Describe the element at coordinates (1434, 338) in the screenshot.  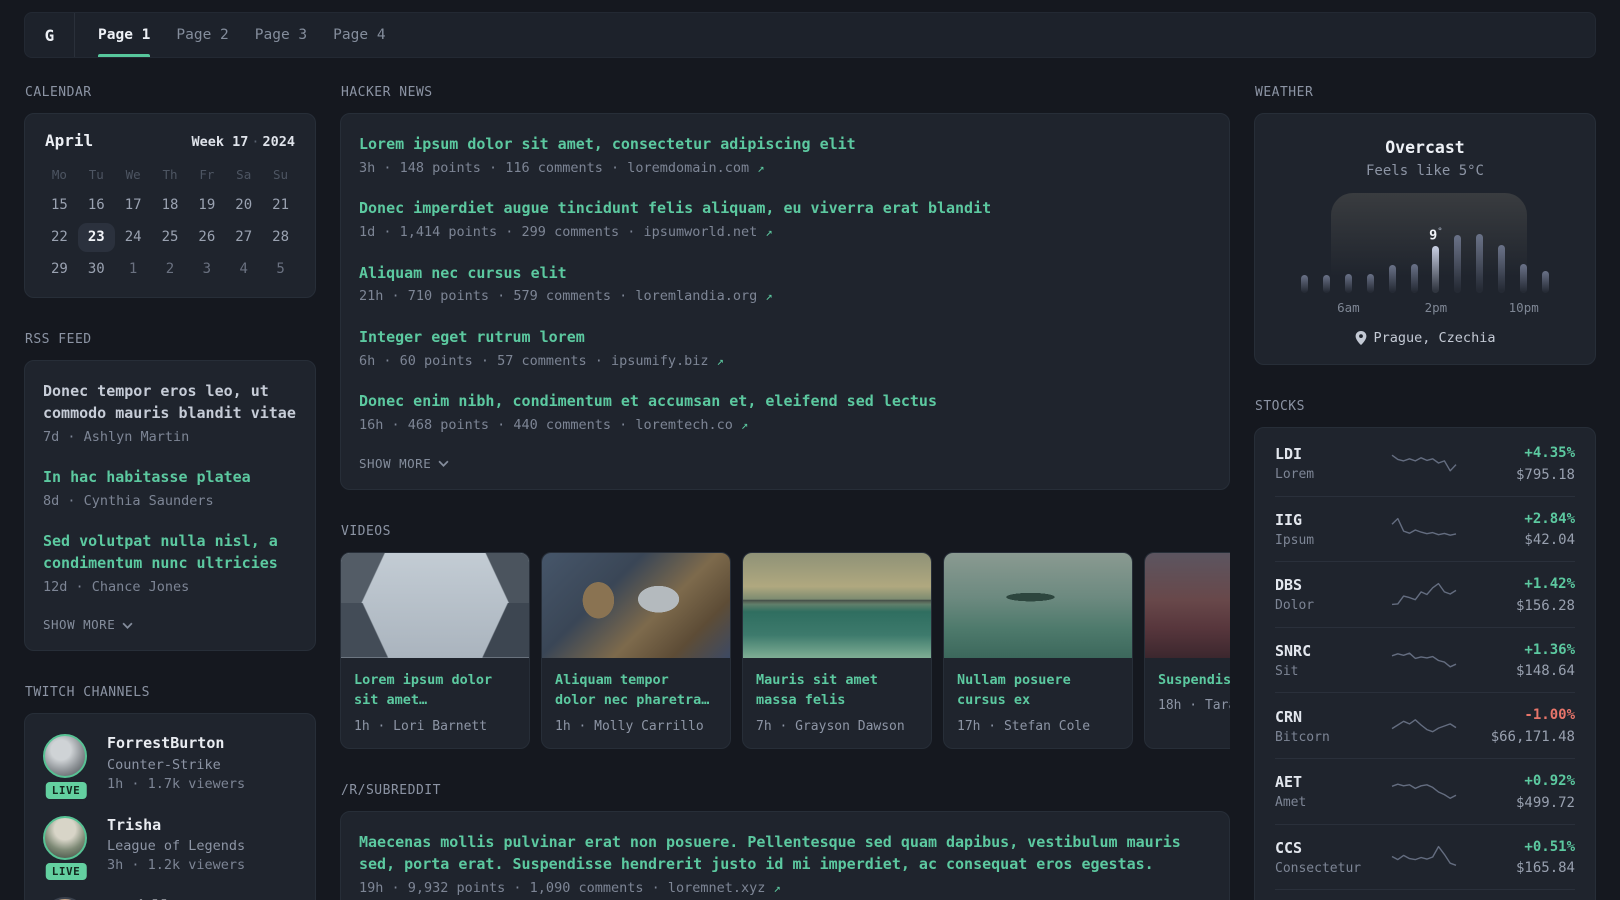
I see `weather-location-label: Prague, Czechia` at that location.